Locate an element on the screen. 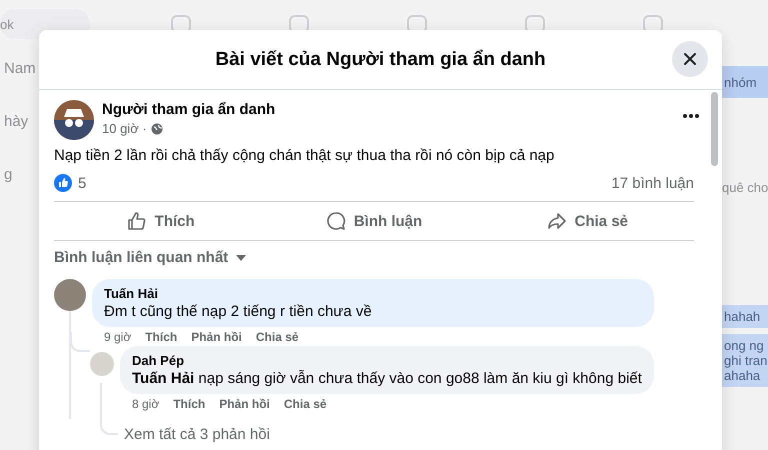  more-options-icon is located at coordinates (691, 116).